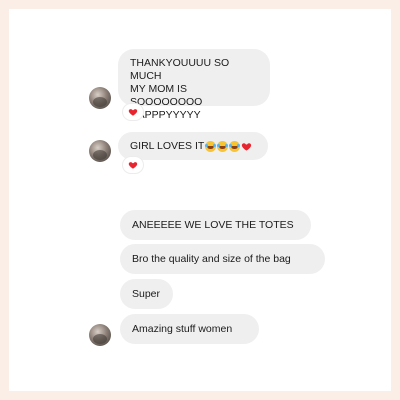 This screenshot has height=400, width=400. I want to click on message-text: ANEEEEE WE LOVE THE TOTES, so click(213, 224).